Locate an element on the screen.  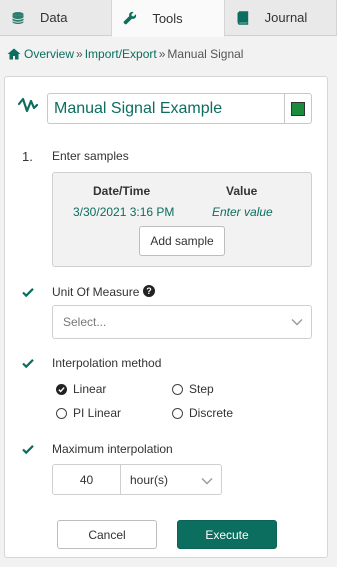
tab-journal: Journal is located at coordinates (281, 17).